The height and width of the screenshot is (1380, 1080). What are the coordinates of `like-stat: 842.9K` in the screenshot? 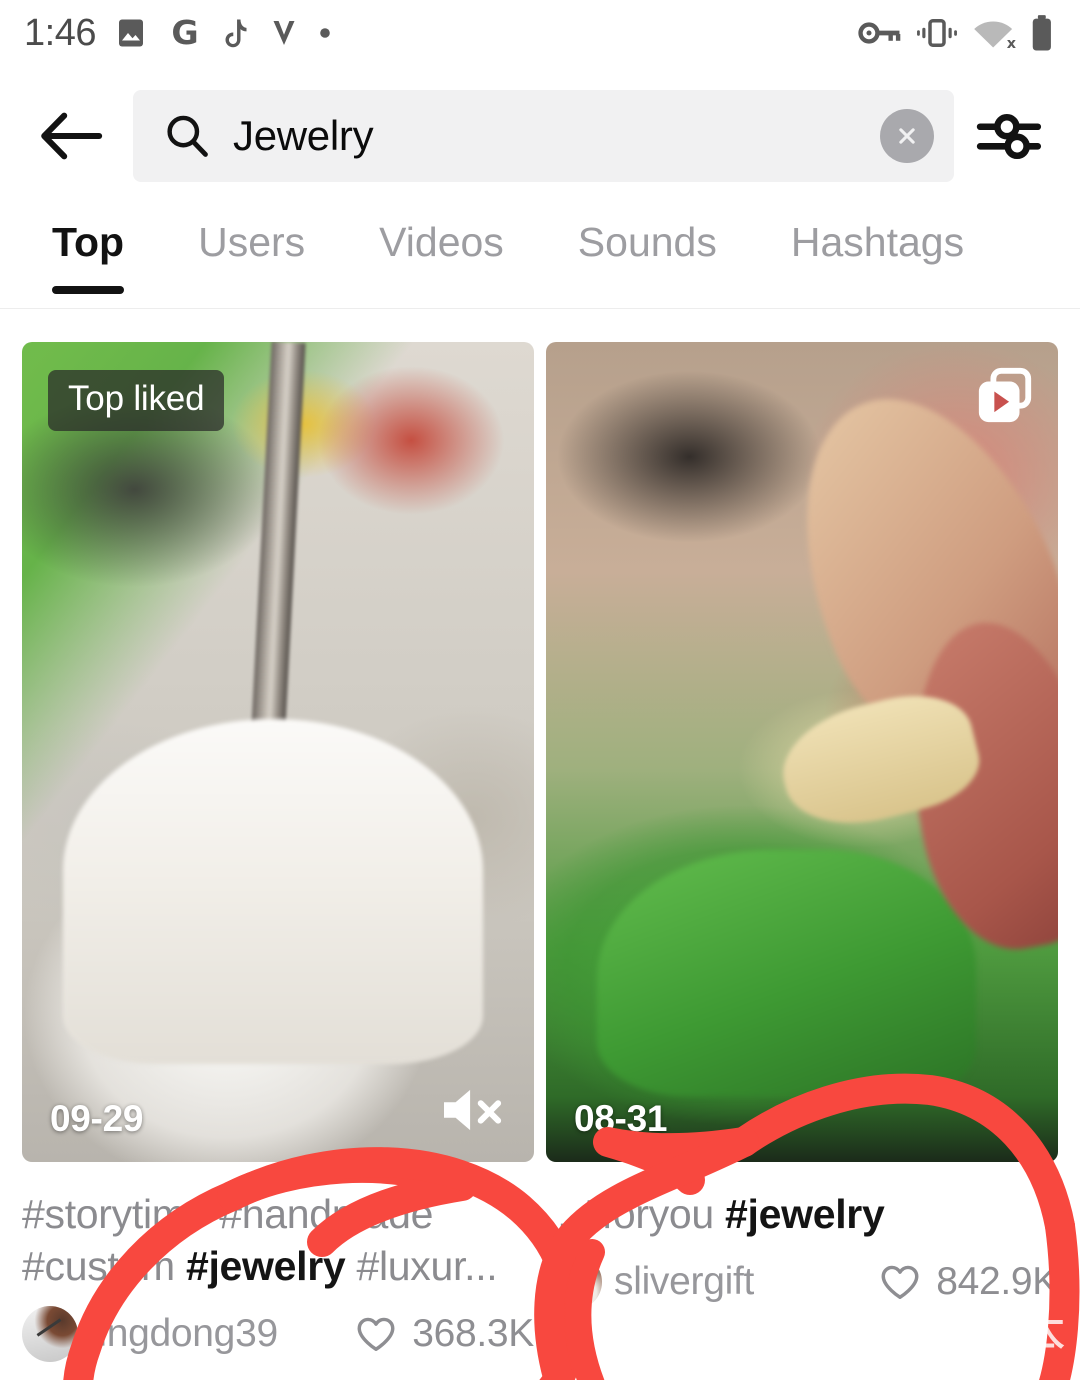 It's located at (968, 1282).